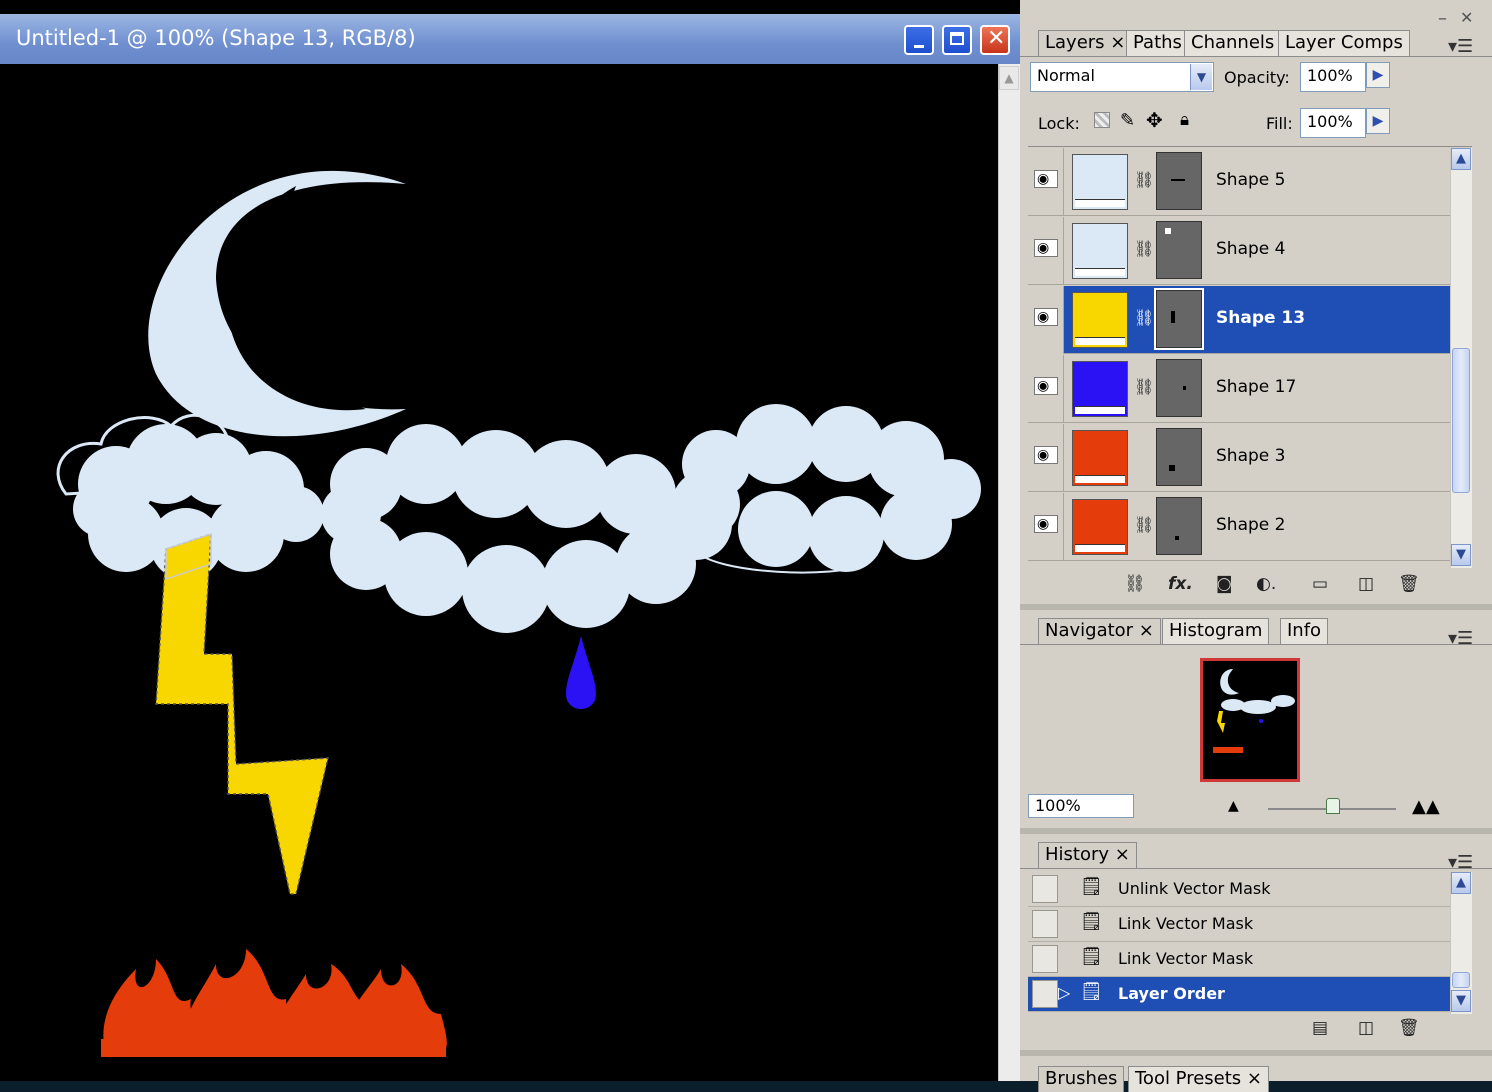 This screenshot has height=1092, width=1492. Describe the element at coordinates (1233, 806) in the screenshot. I see `zoom-out-icon: ▲` at that location.